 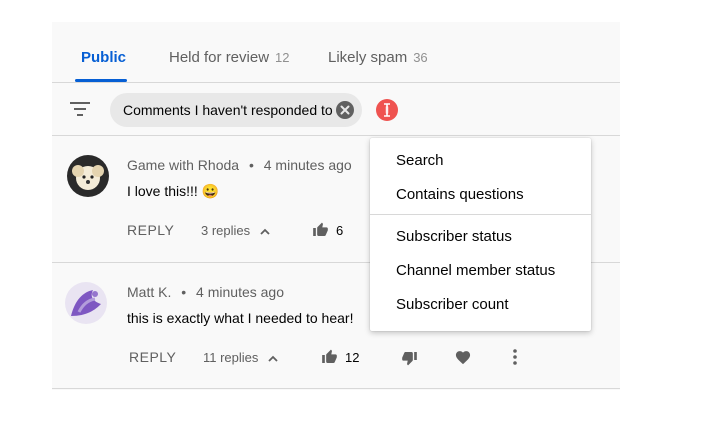 What do you see at coordinates (336, 82) in the screenshot?
I see `tabs-divider` at bounding box center [336, 82].